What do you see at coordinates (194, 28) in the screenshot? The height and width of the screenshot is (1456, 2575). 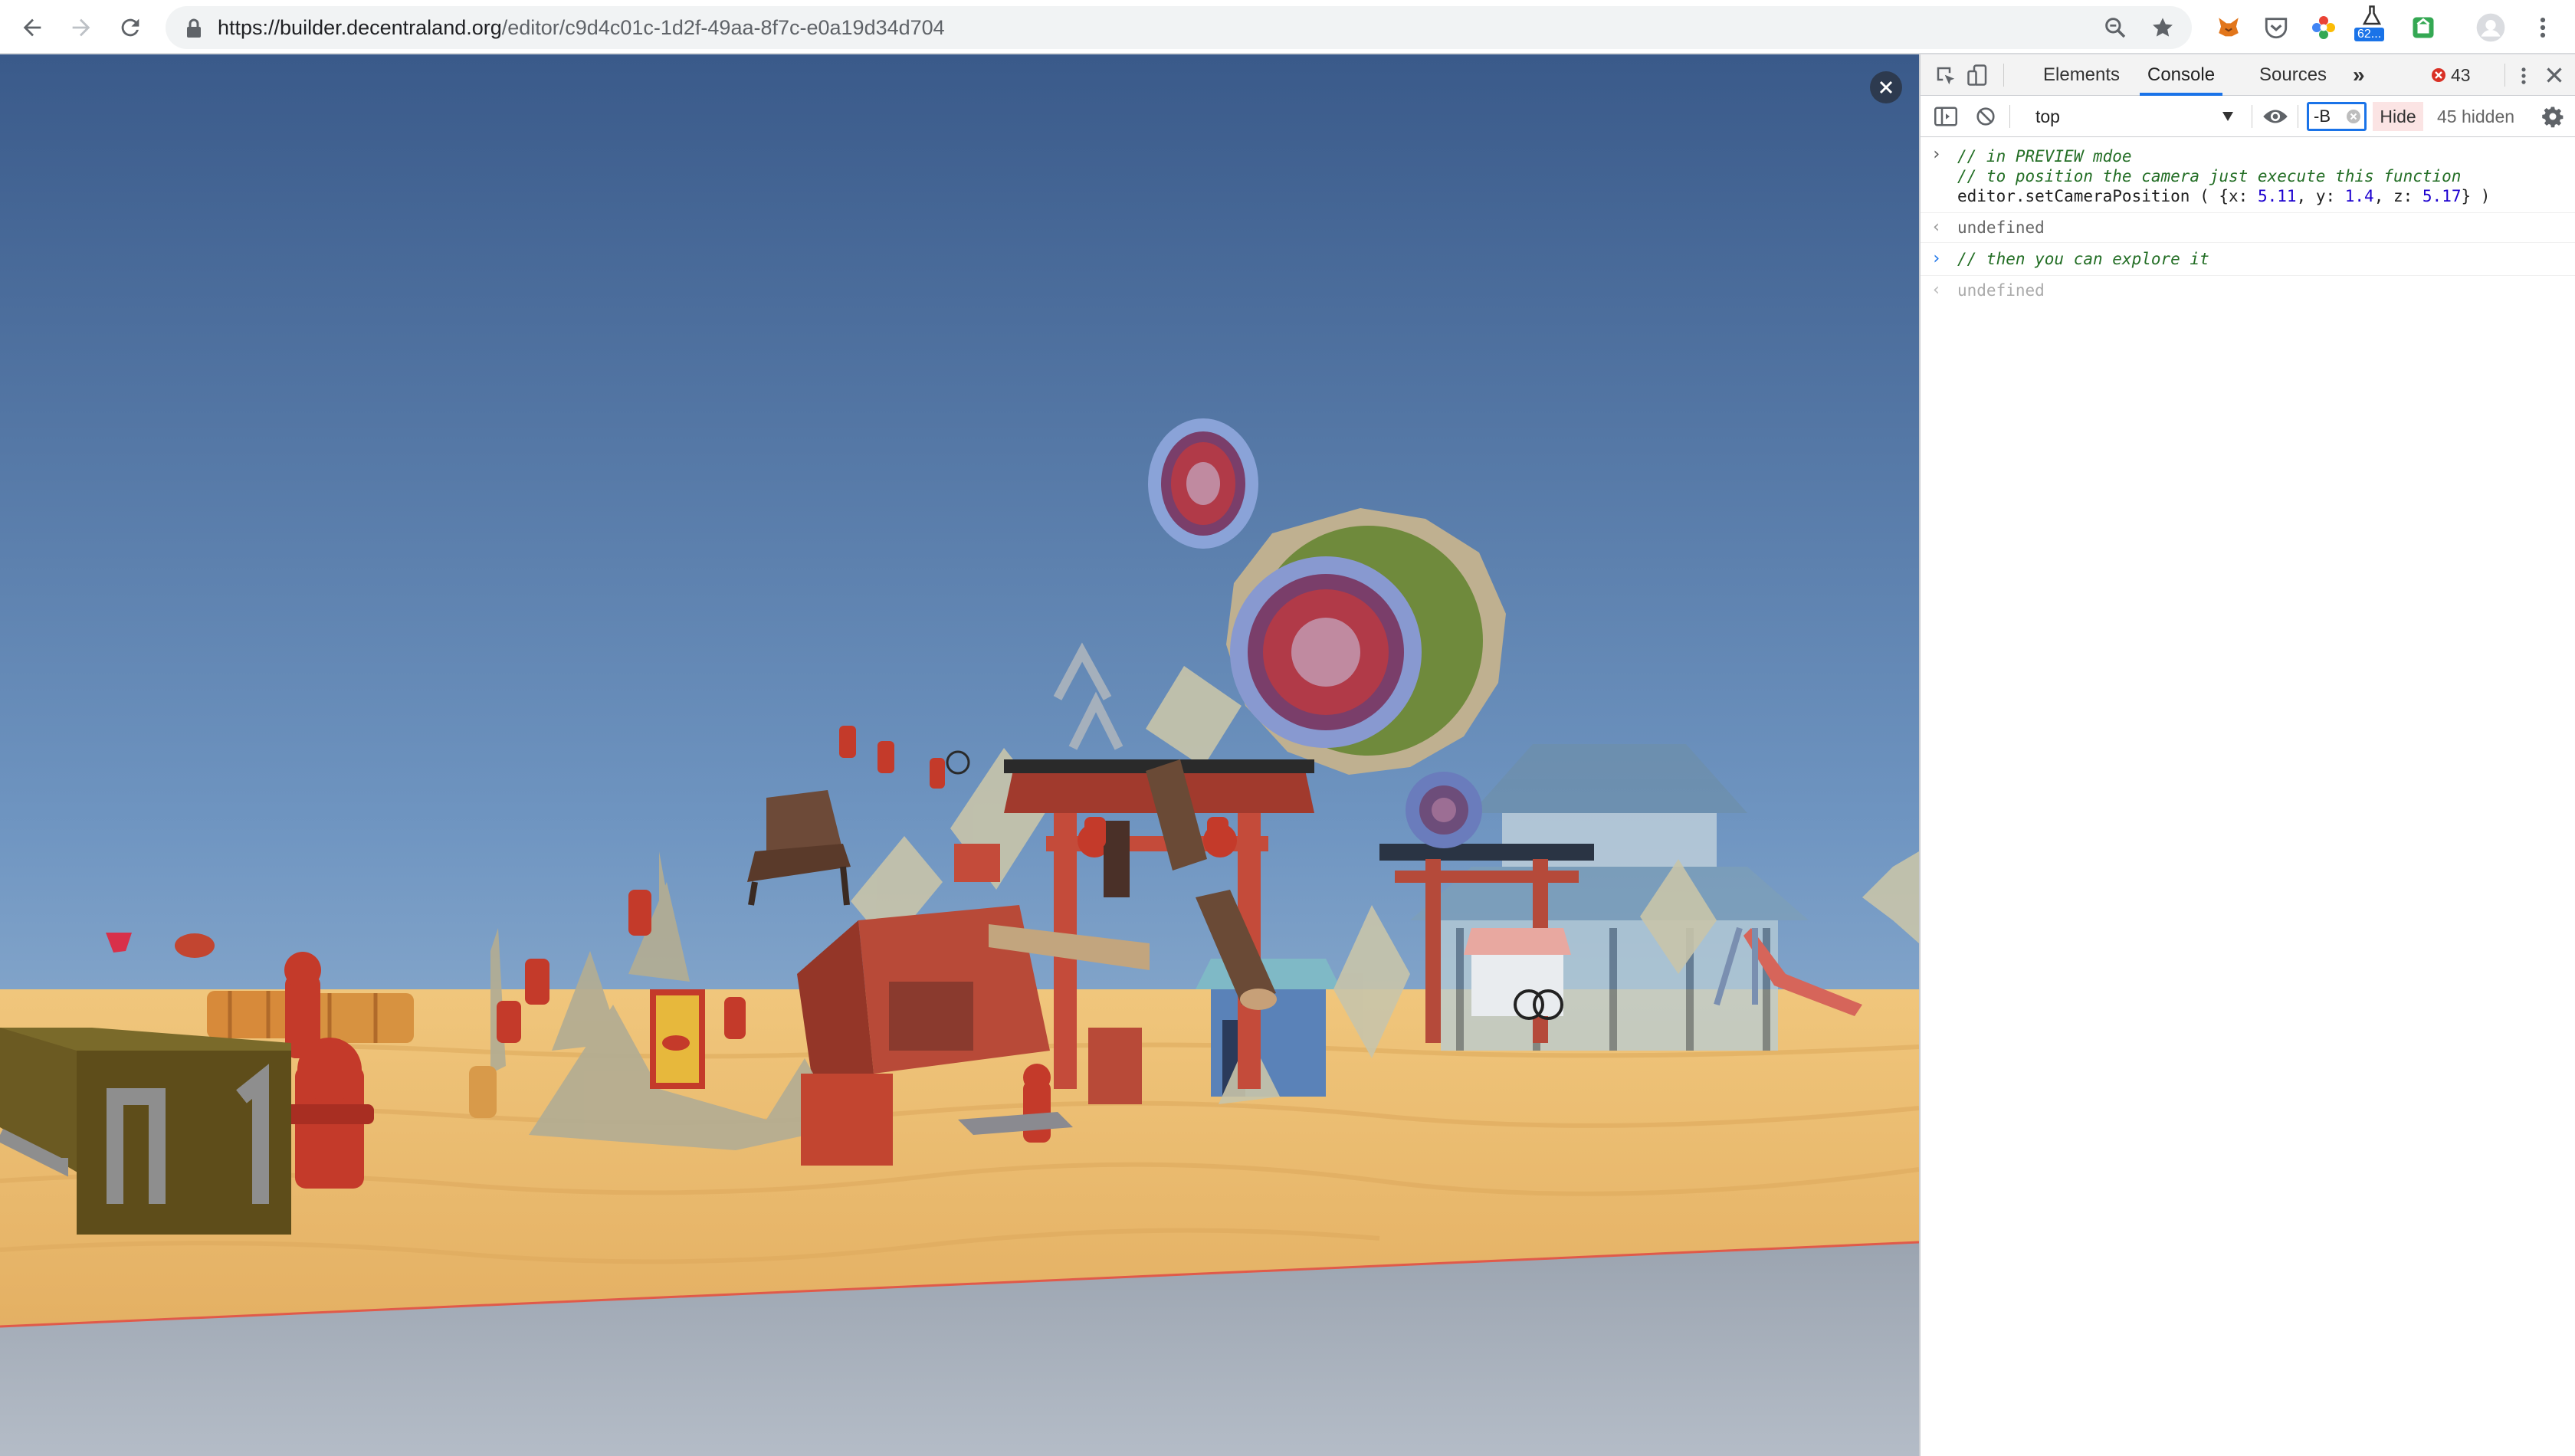 I see `lock-icon` at bounding box center [194, 28].